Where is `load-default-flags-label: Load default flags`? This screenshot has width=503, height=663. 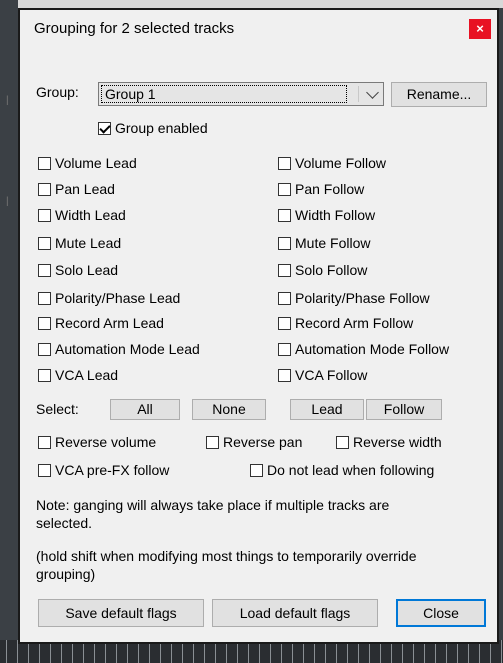
load-default-flags-label: Load default flags is located at coordinates (295, 613).